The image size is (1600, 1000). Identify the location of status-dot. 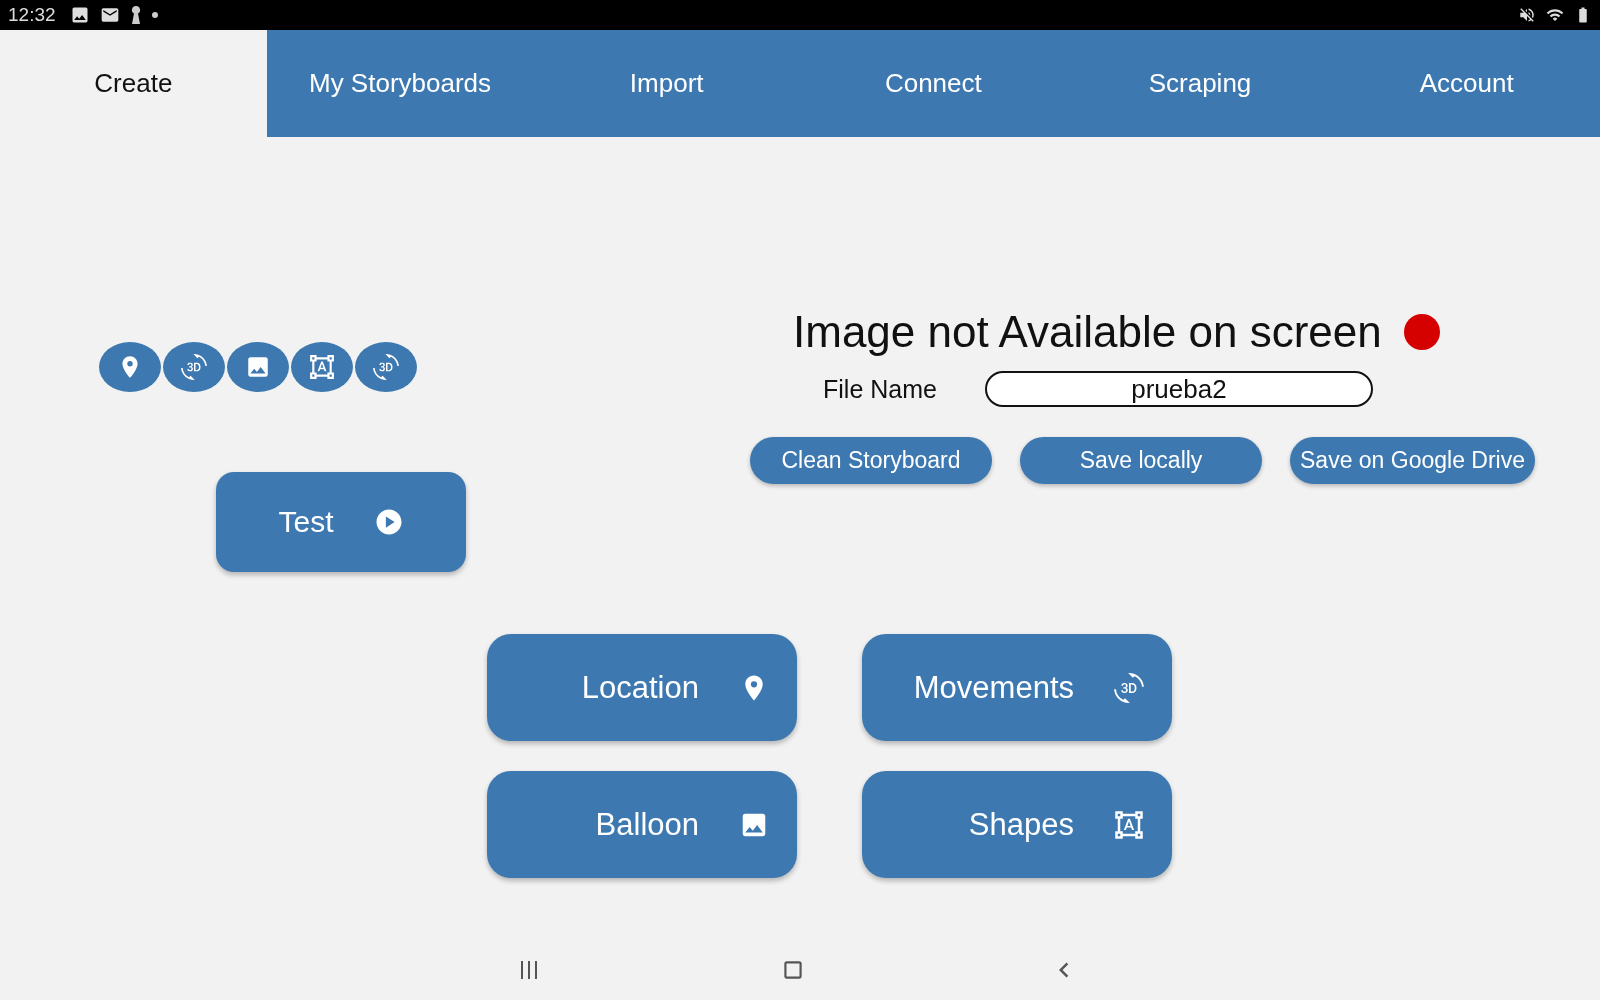
(1421, 332).